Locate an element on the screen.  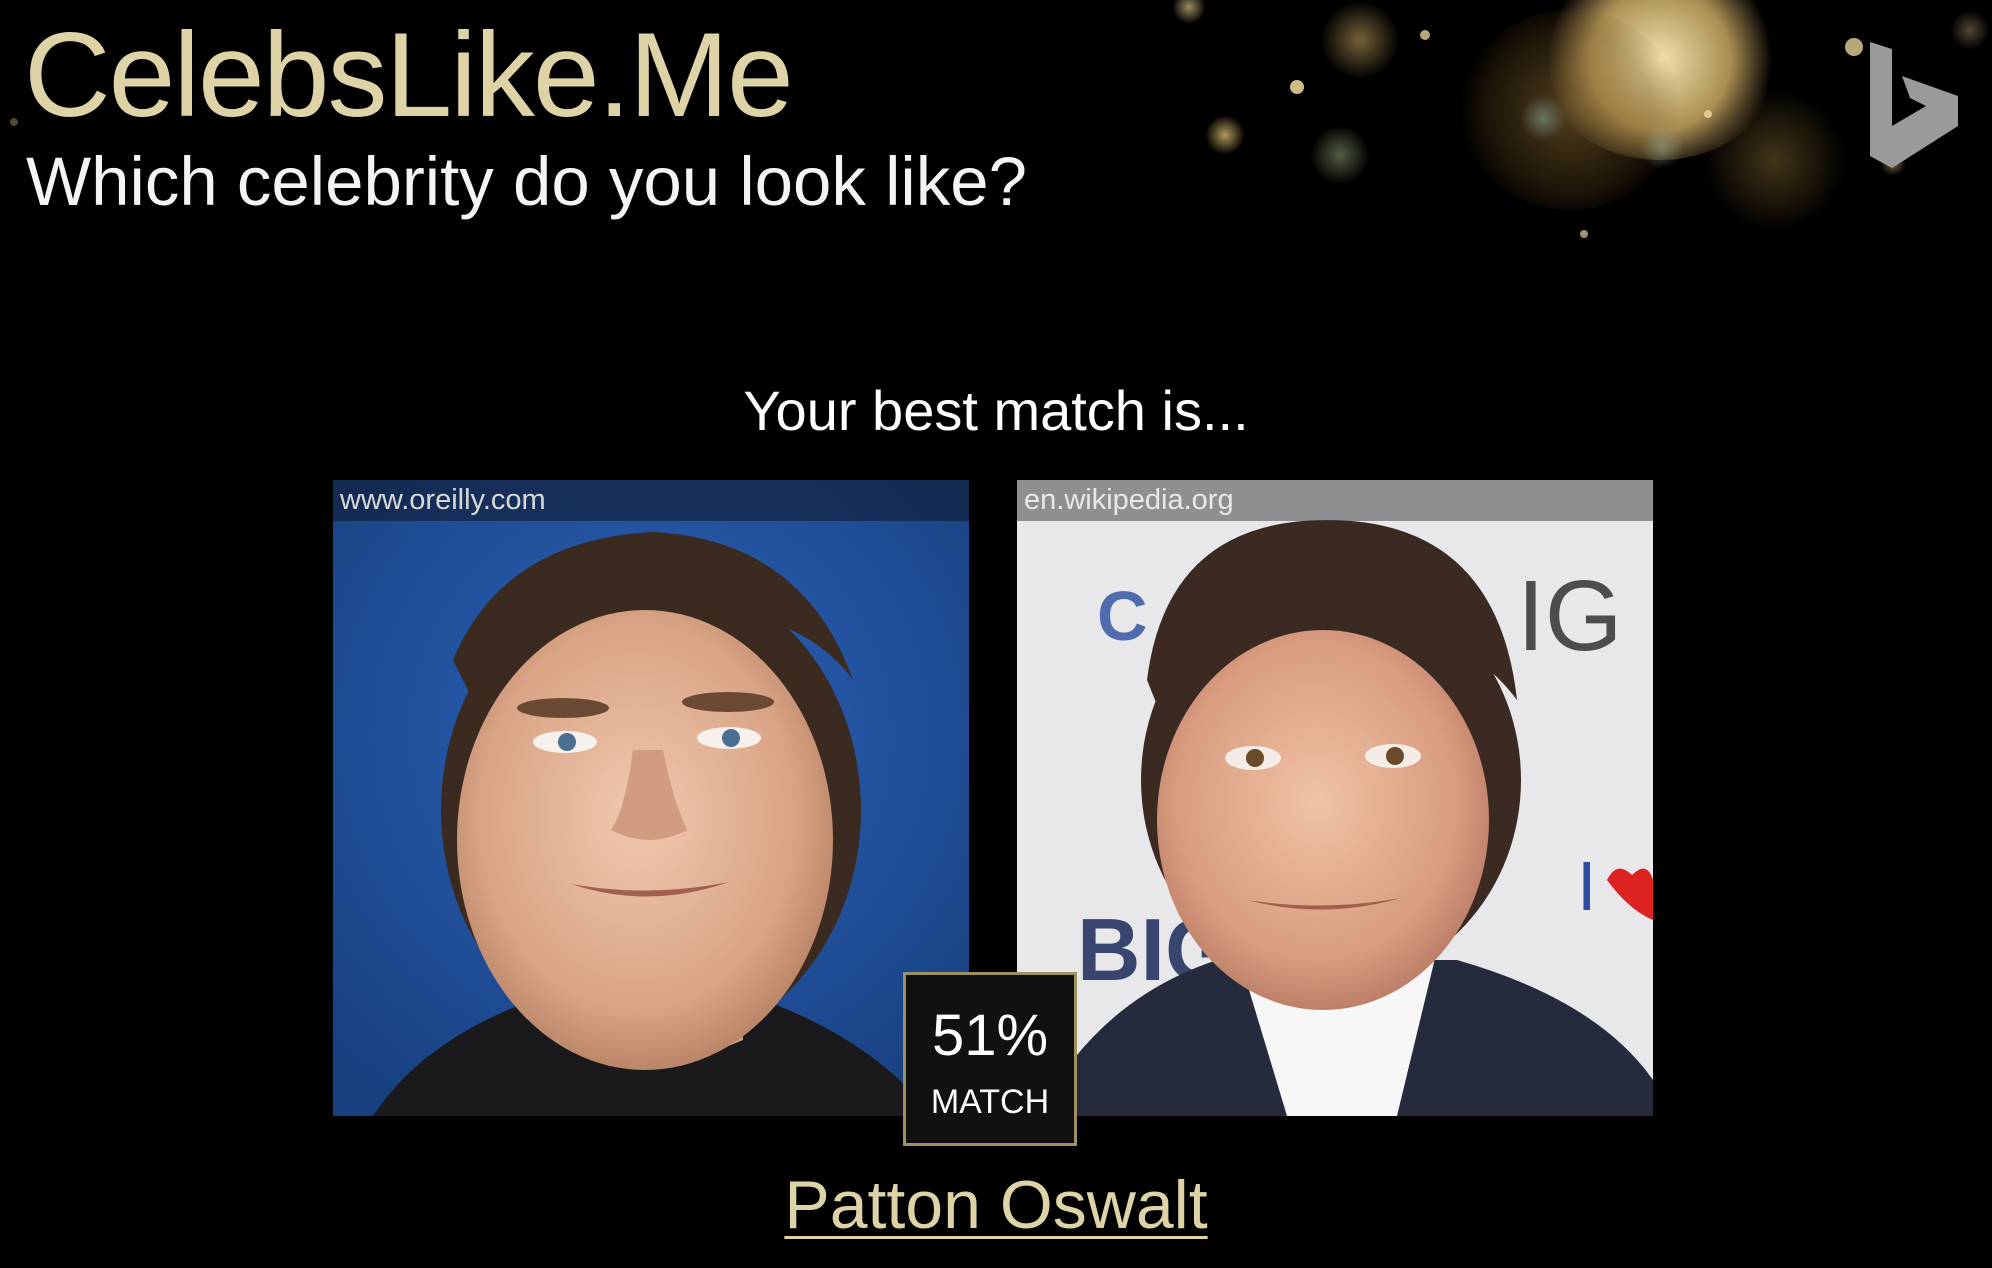
match-score-badge: 51% MATCH is located at coordinates (990, 1059).